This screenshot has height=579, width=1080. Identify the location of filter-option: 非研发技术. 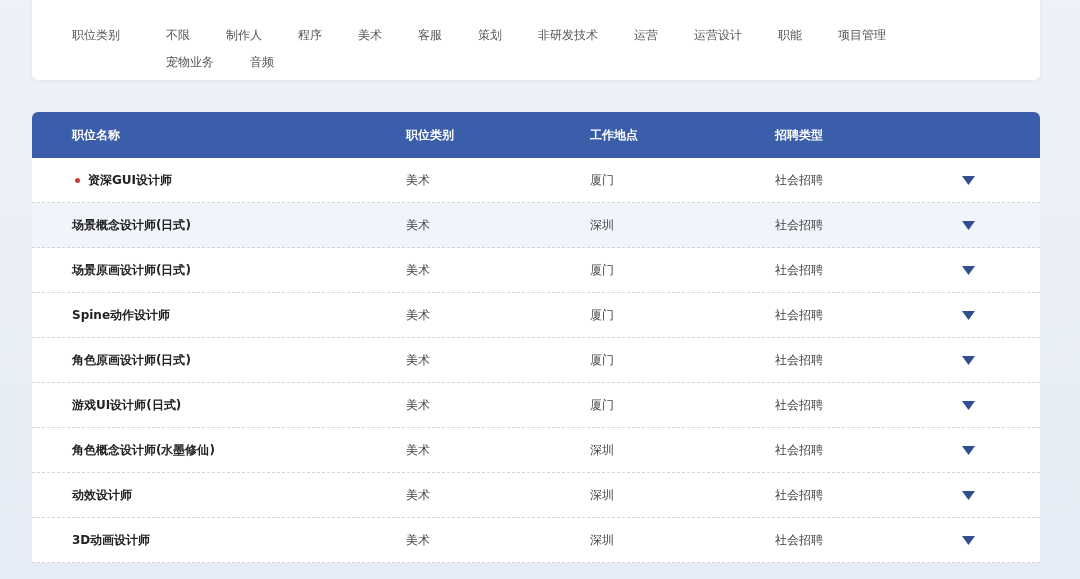
(568, 40).